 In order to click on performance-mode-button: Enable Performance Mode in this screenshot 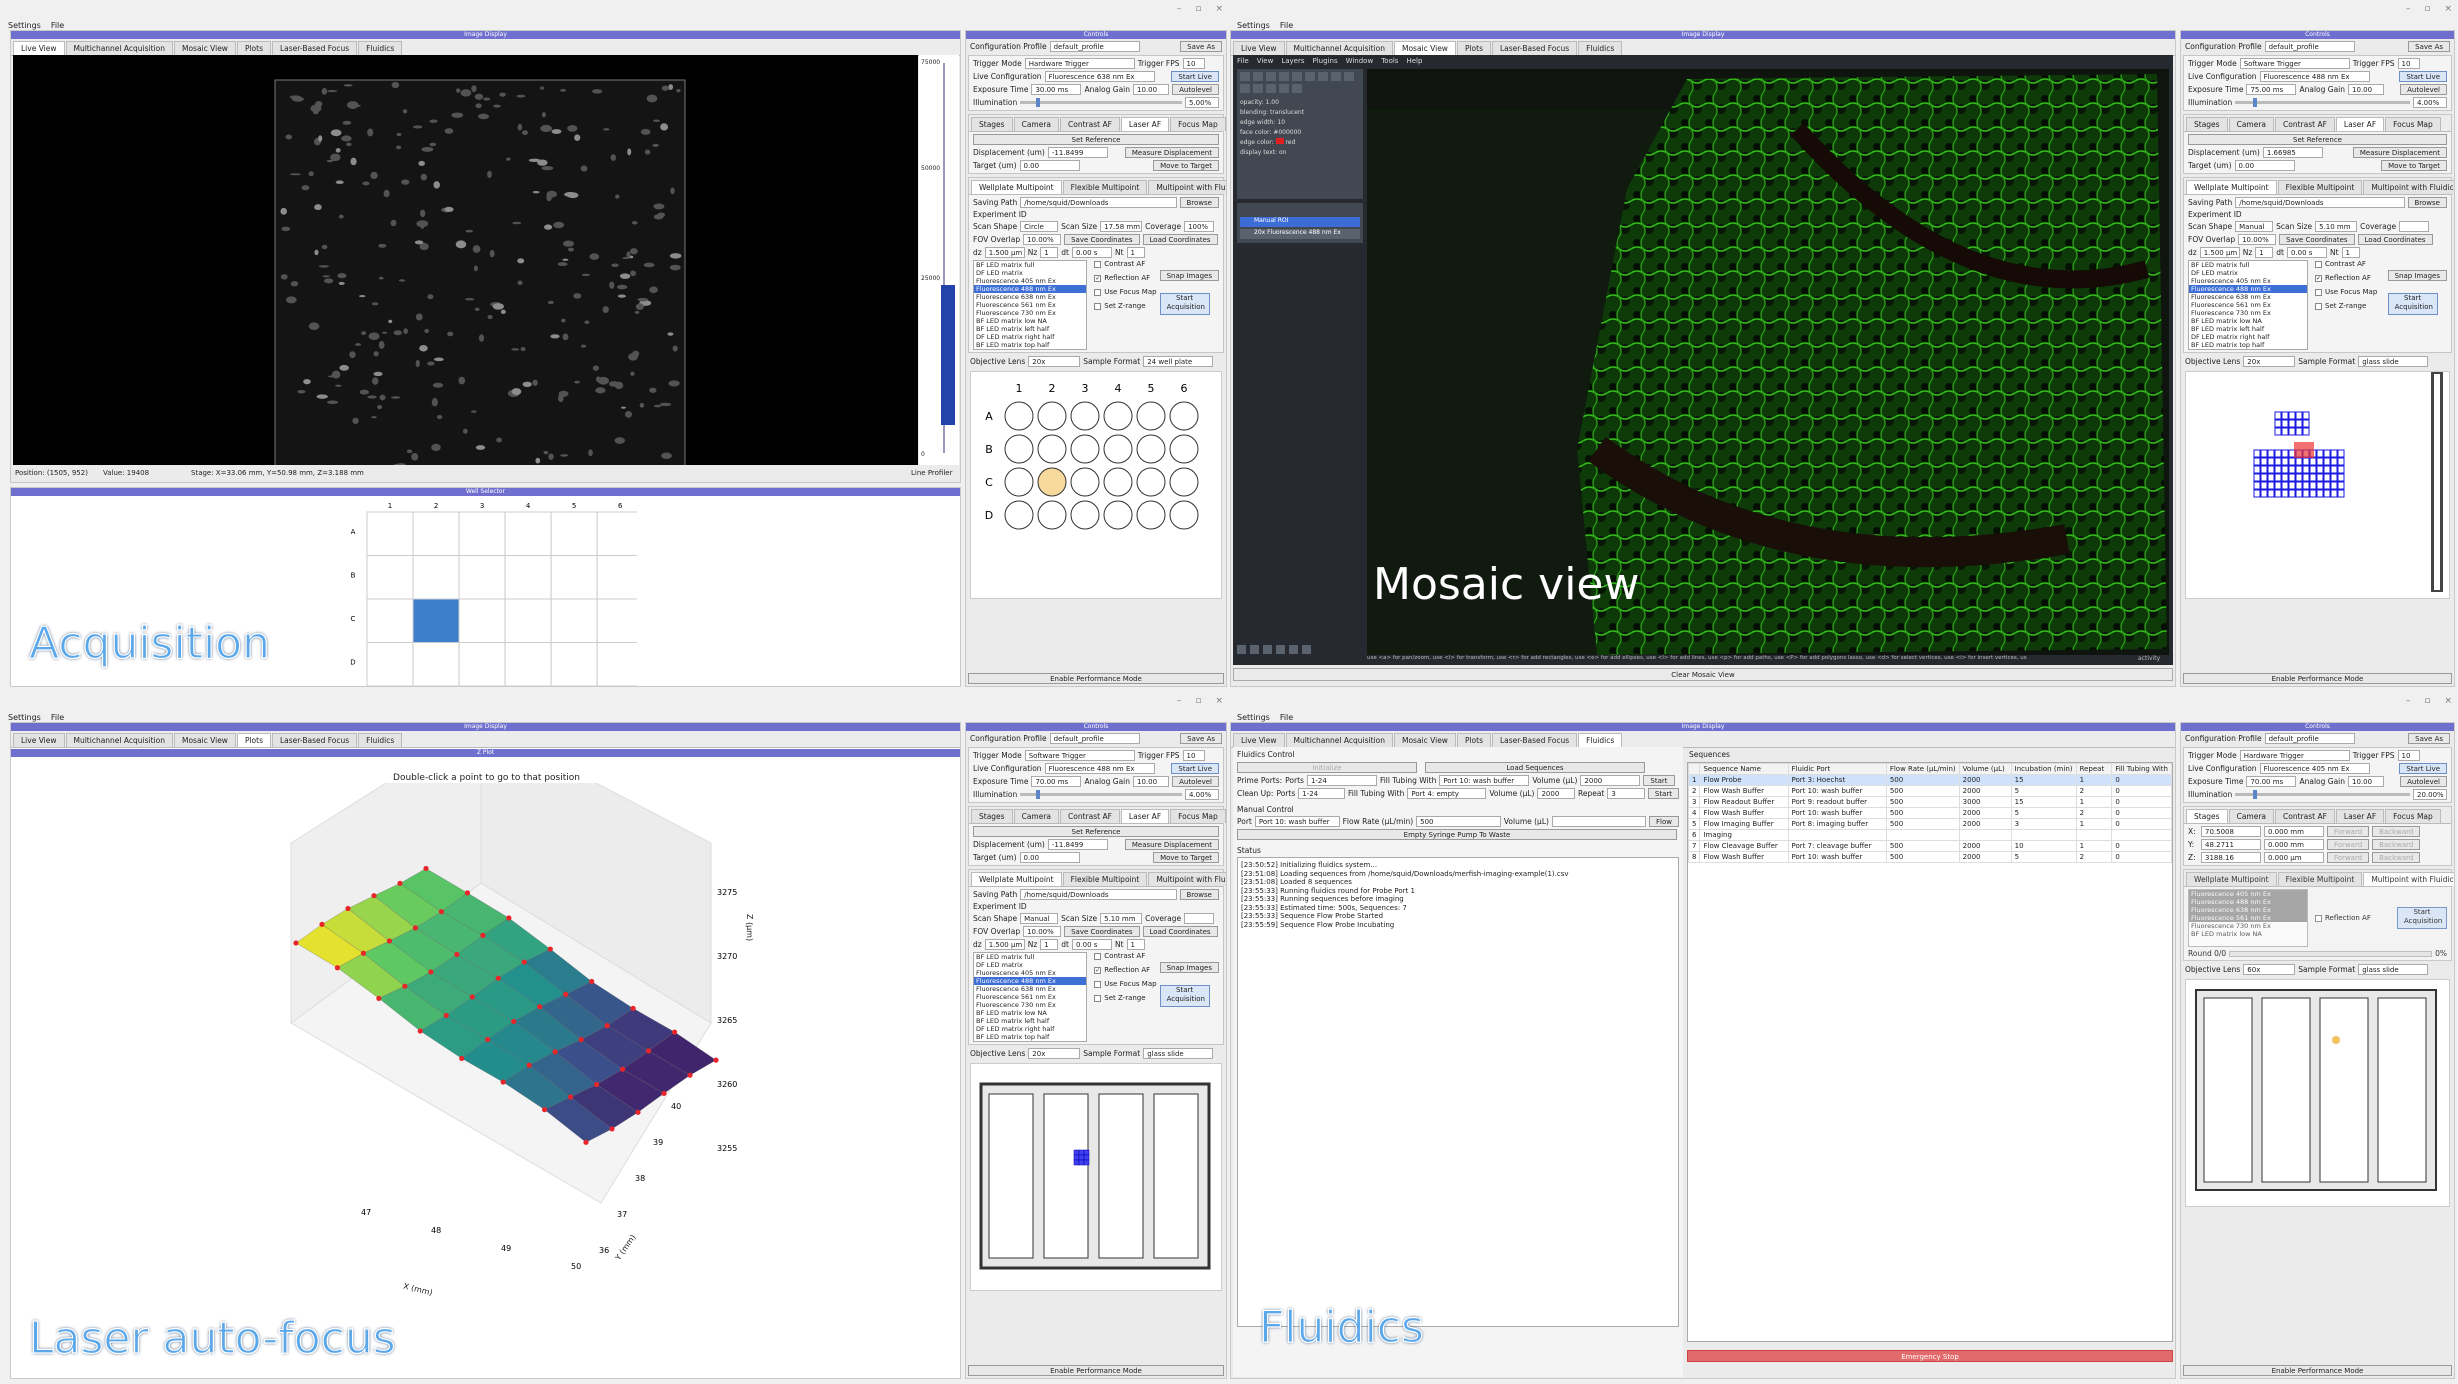, I will do `click(2317, 1370)`.